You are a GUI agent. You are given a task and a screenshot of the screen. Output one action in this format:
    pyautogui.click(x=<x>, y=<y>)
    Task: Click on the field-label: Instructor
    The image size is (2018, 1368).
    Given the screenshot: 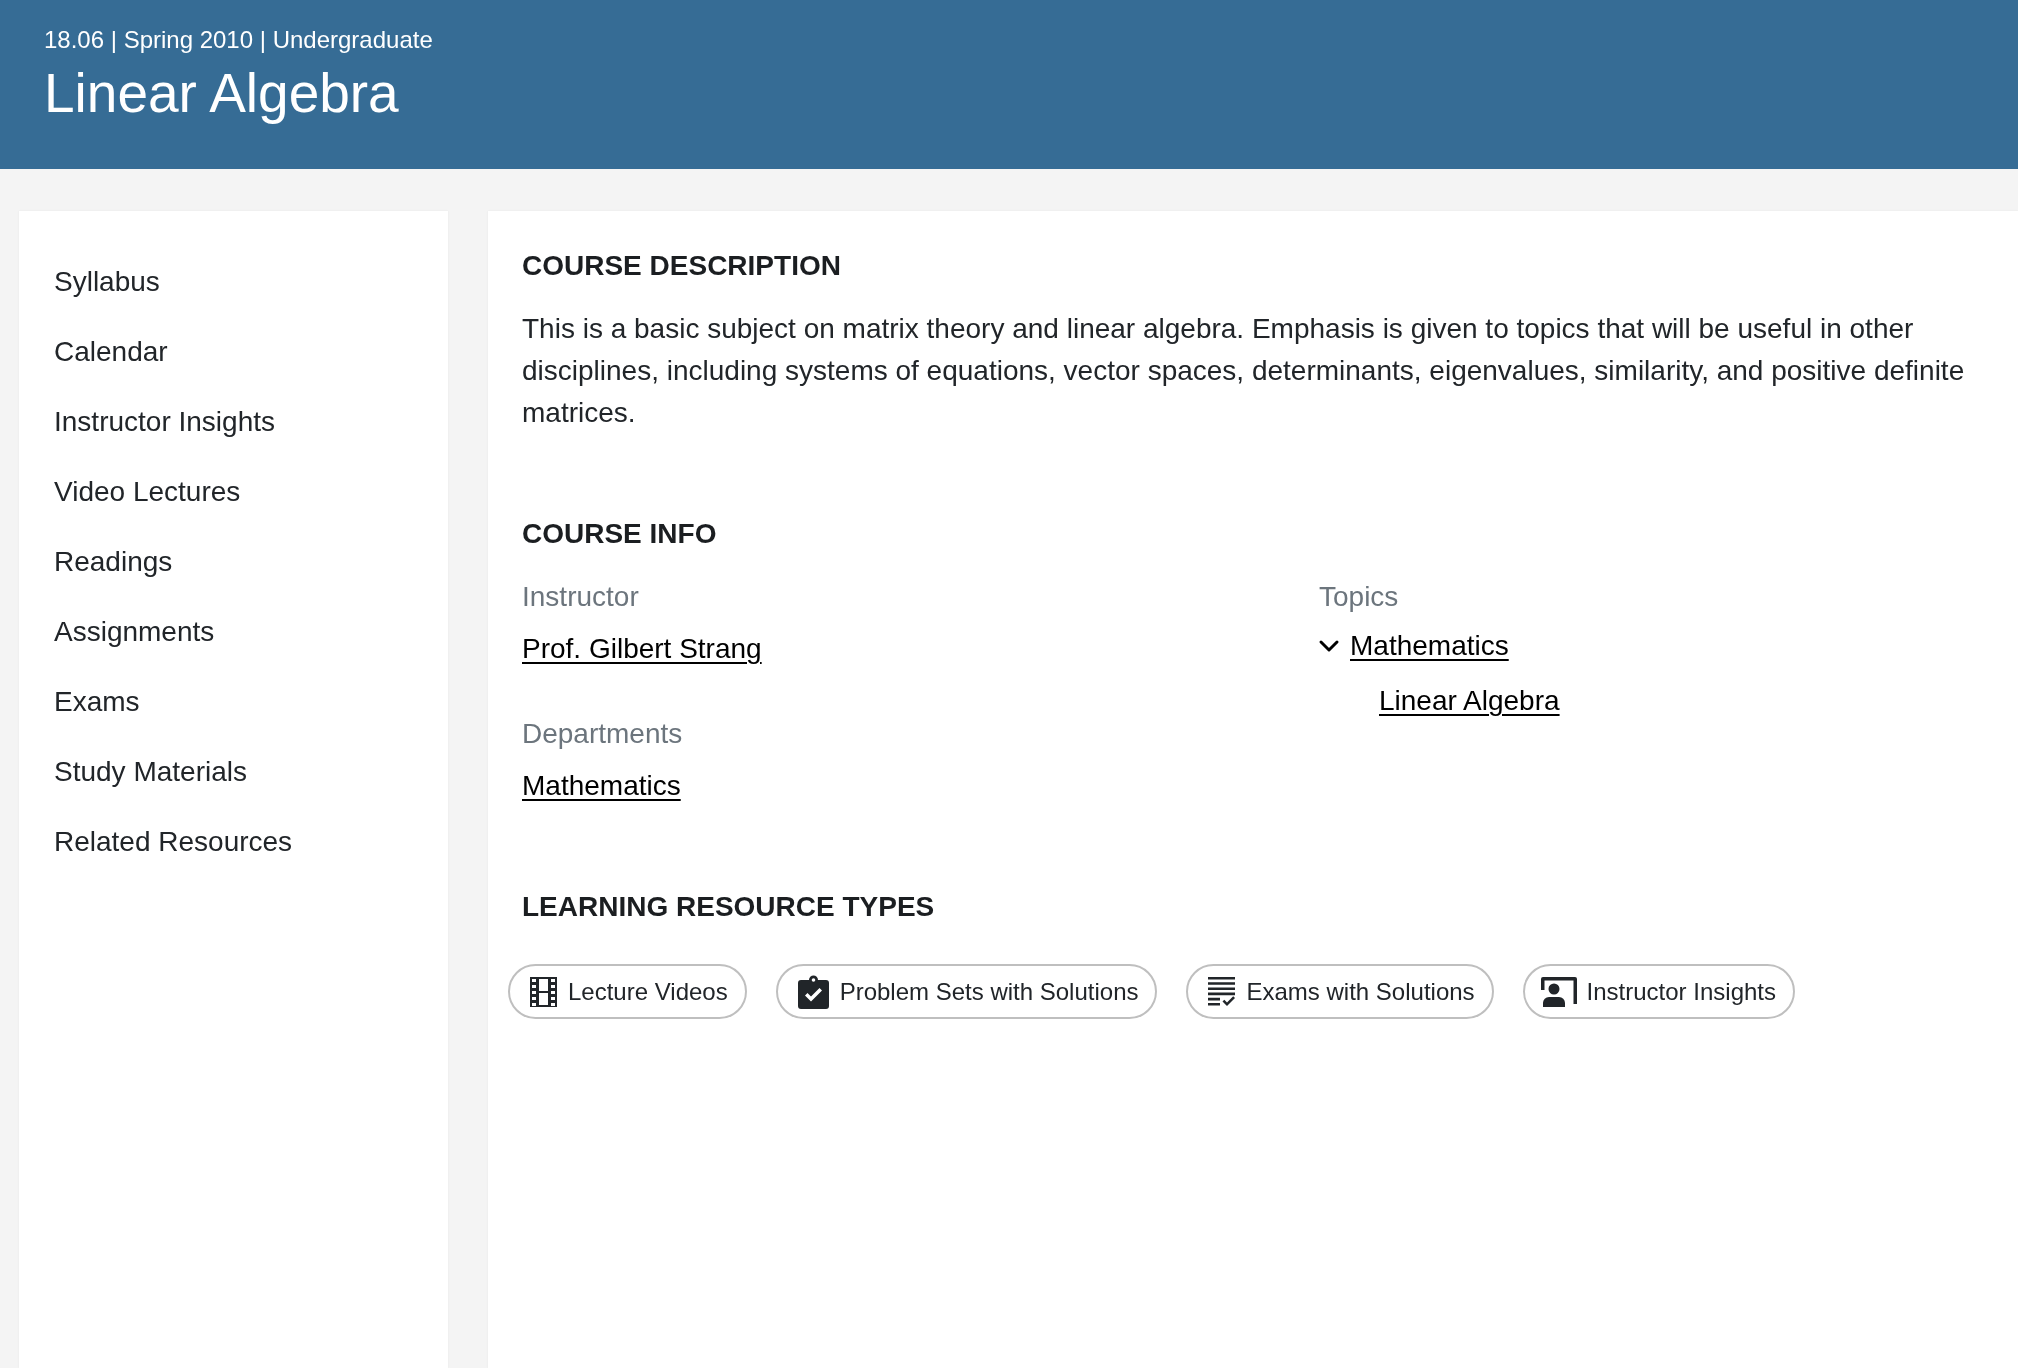 What is the action you would take?
    pyautogui.click(x=580, y=597)
    